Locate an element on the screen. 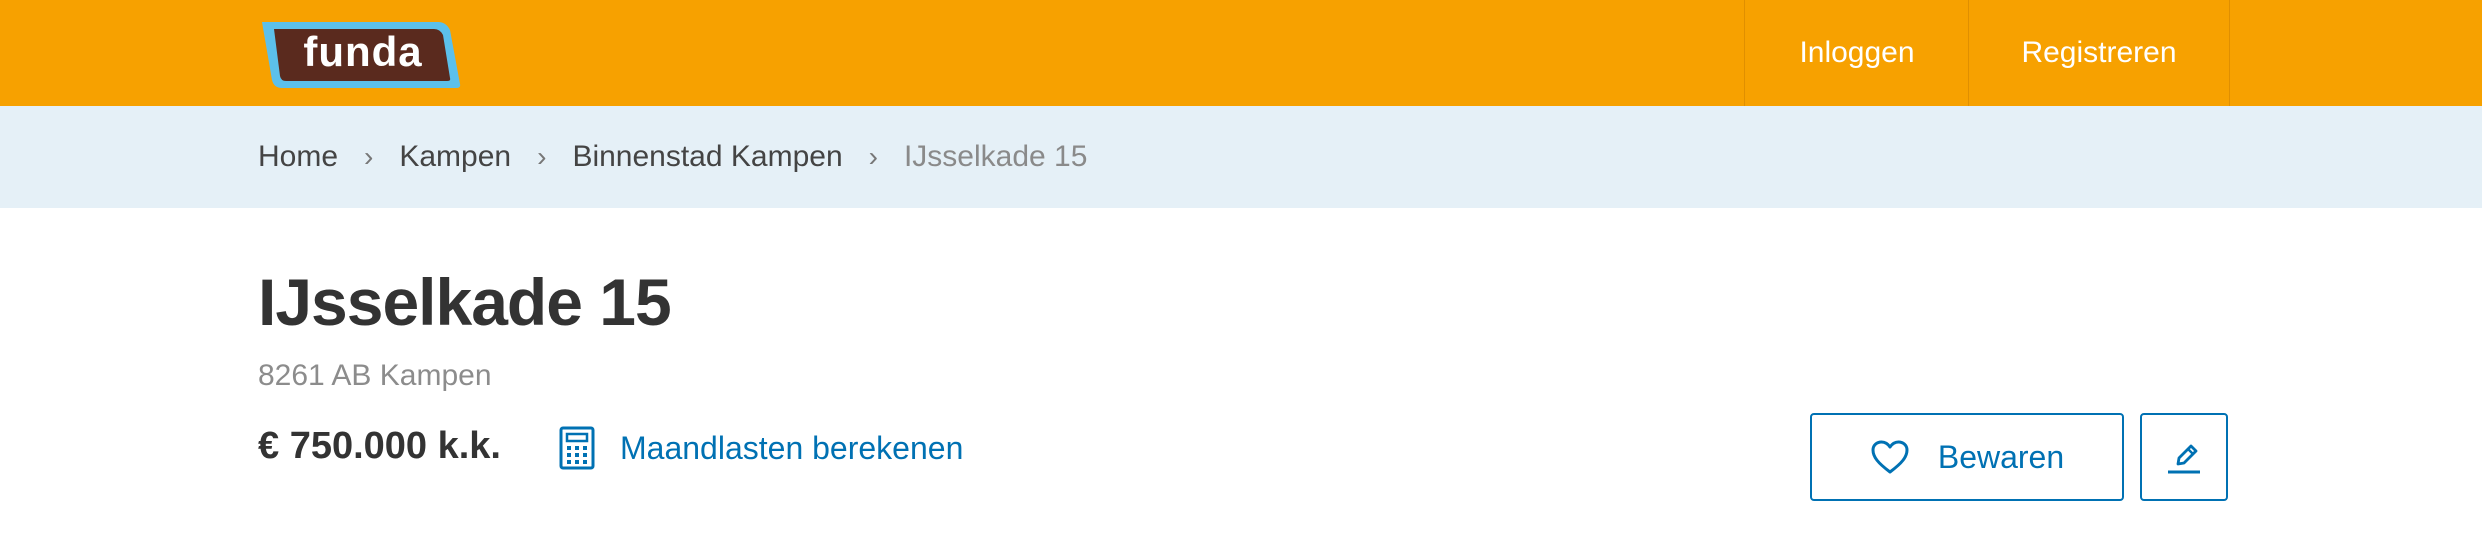 The height and width of the screenshot is (548, 2482). breadcrumb-current: IJsselkade 15 is located at coordinates (995, 156).